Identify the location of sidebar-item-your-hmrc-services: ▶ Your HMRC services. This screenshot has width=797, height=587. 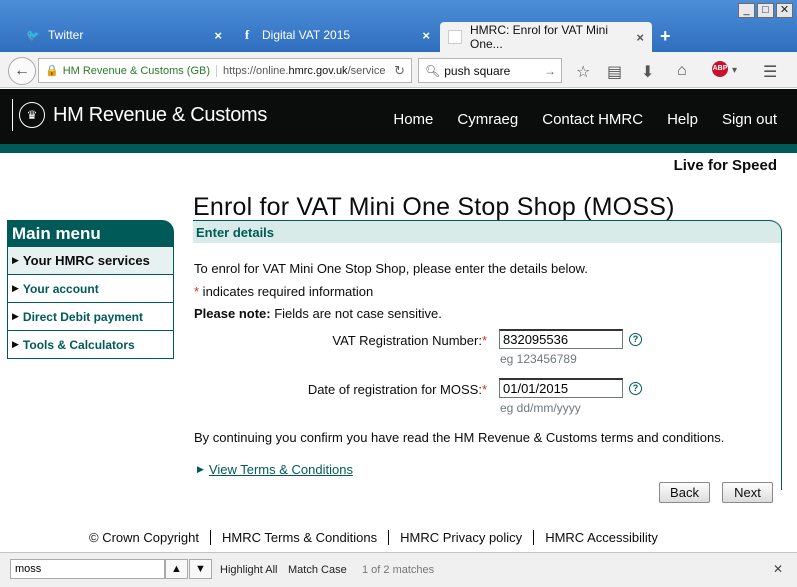
(90, 261).